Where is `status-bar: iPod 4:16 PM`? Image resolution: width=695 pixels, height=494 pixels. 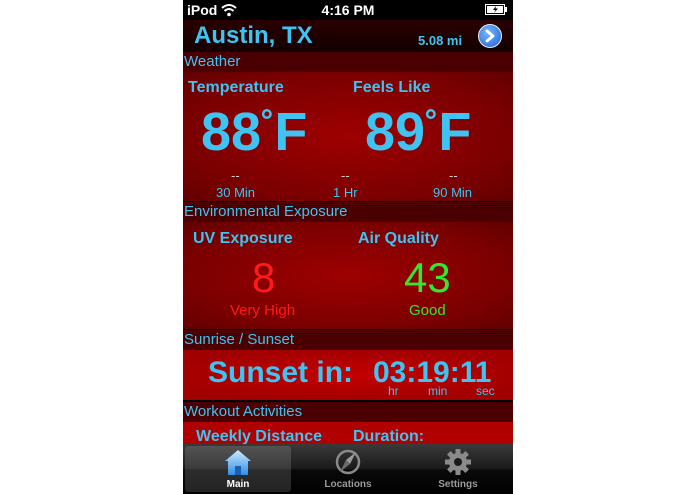 status-bar: iPod 4:16 PM is located at coordinates (348, 10).